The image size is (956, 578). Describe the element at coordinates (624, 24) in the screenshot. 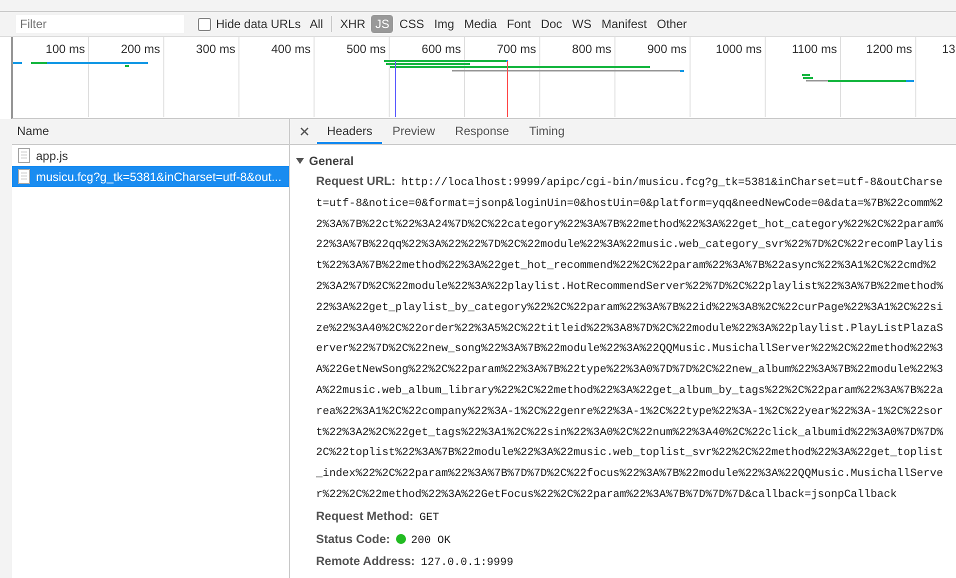

I see `type-filter-button: Manifest` at that location.